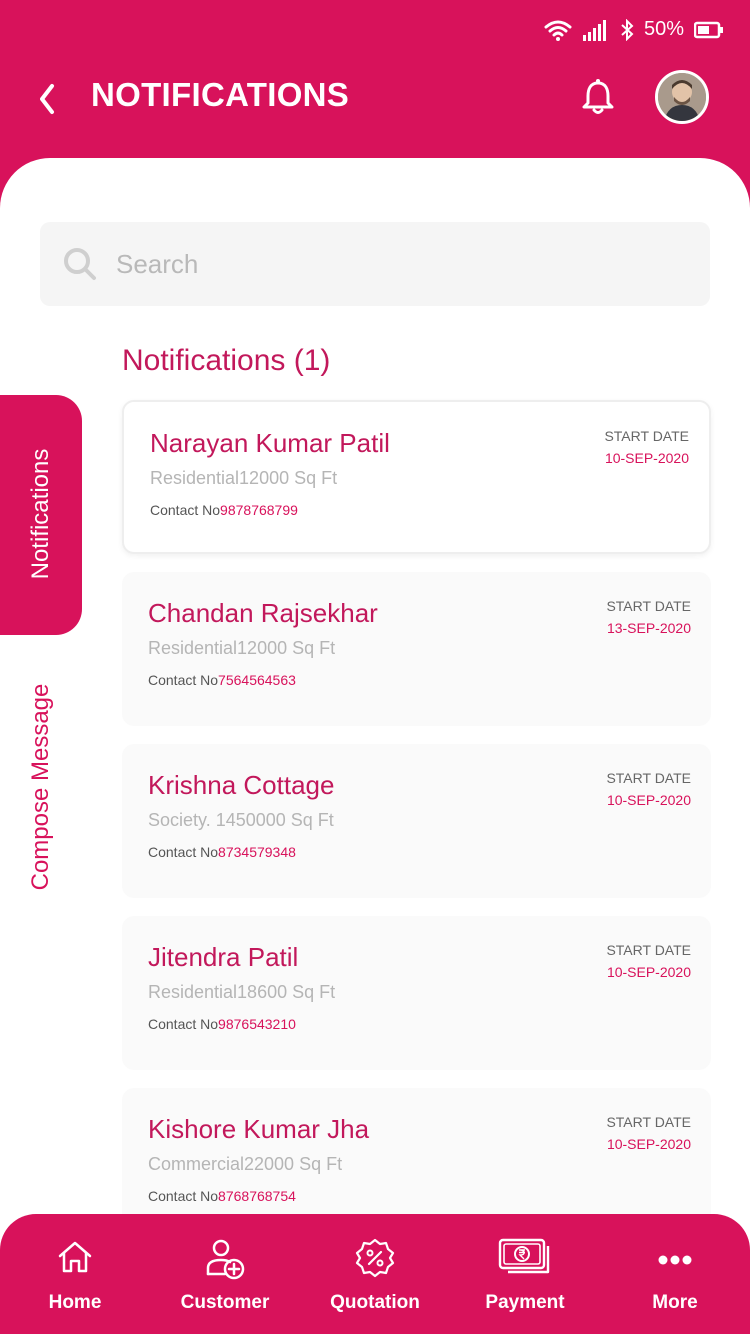 The image size is (750, 1334). I want to click on nav-customer-label: Customer, so click(225, 1302).